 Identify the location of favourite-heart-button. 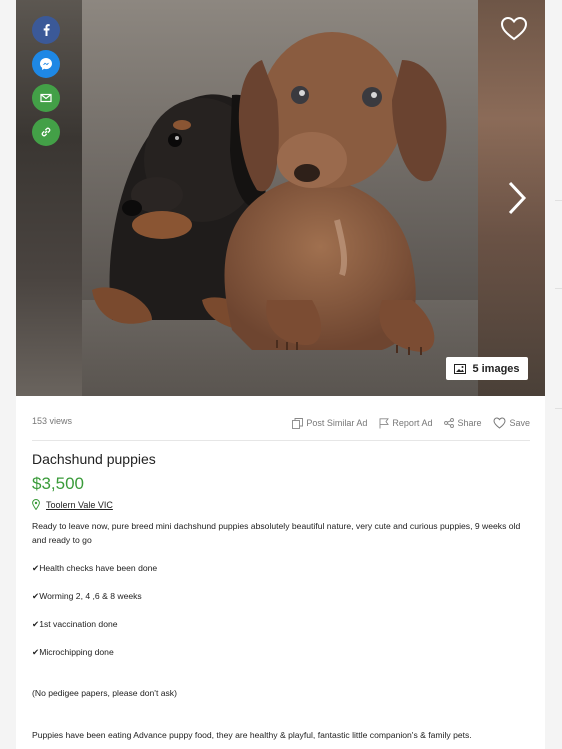
(514, 29).